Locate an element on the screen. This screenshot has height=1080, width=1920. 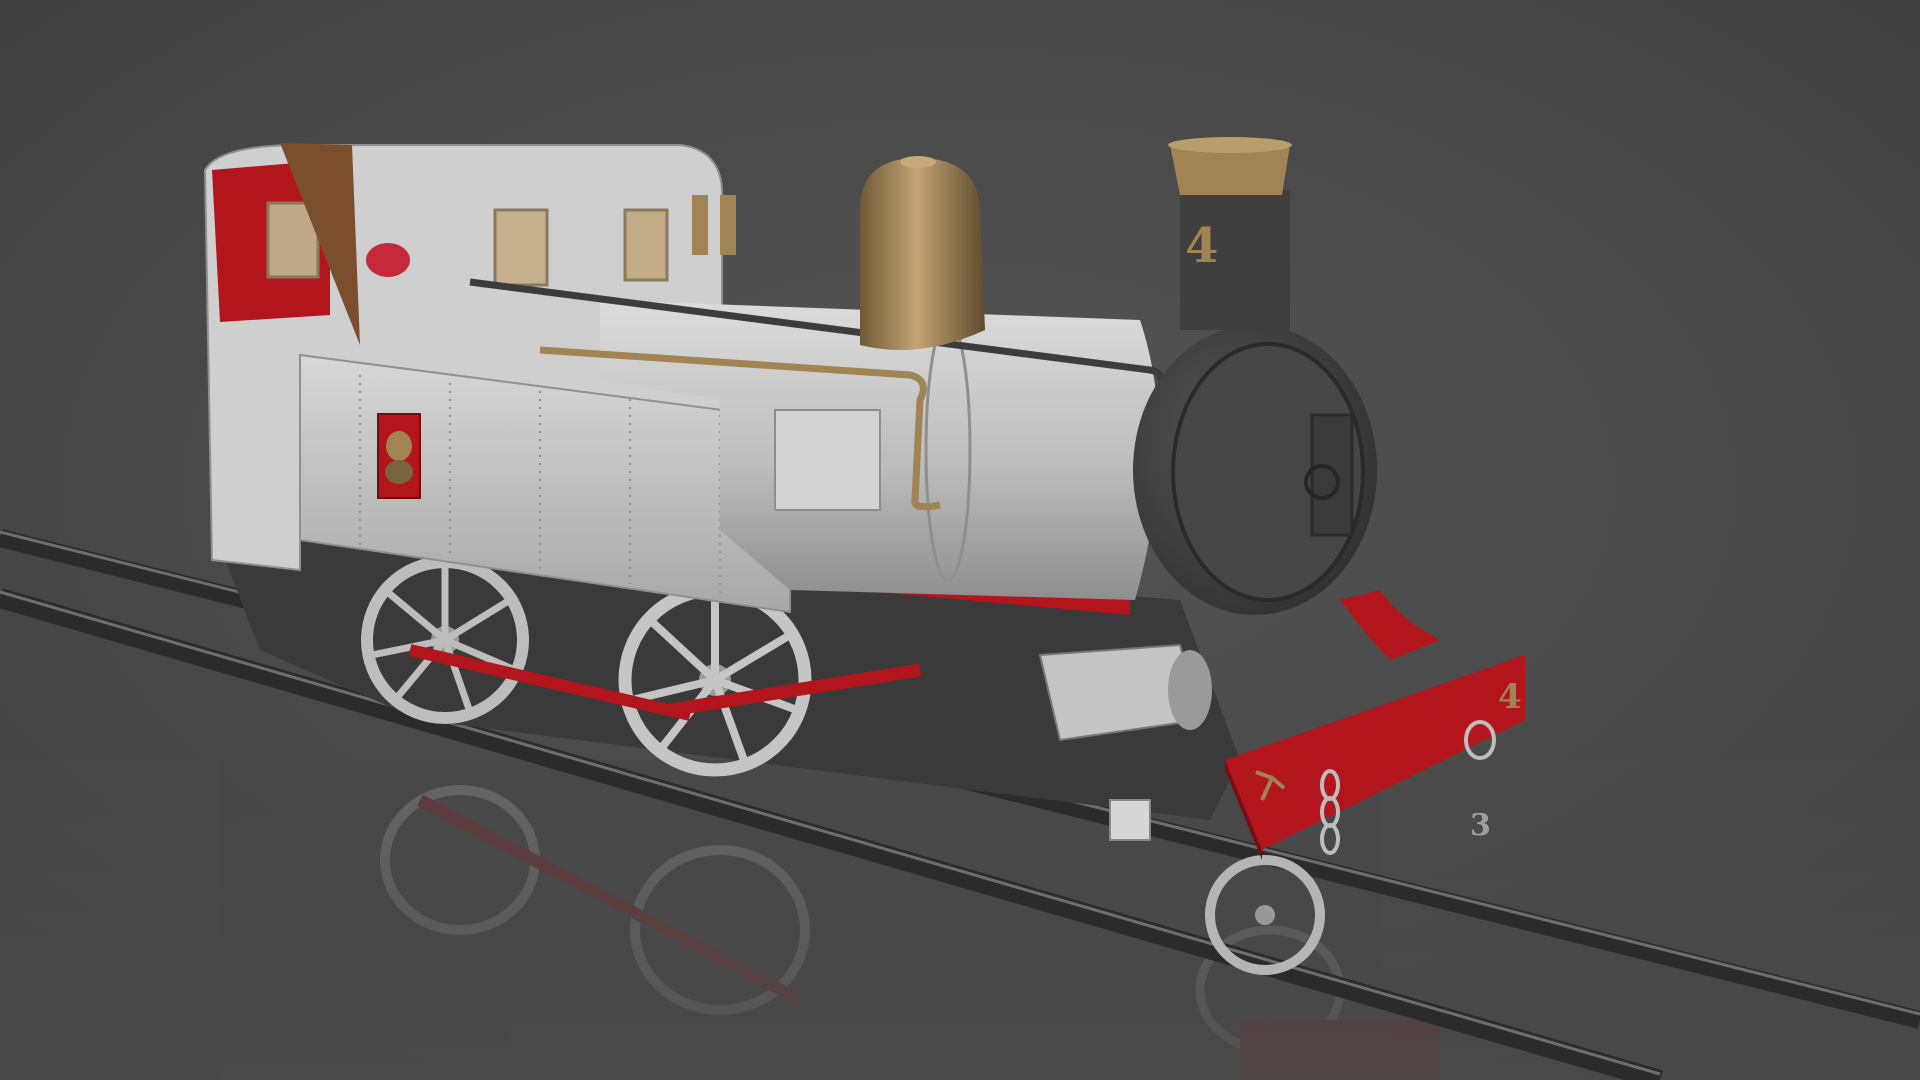
smokebox-hinge is located at coordinates (1332, 475).